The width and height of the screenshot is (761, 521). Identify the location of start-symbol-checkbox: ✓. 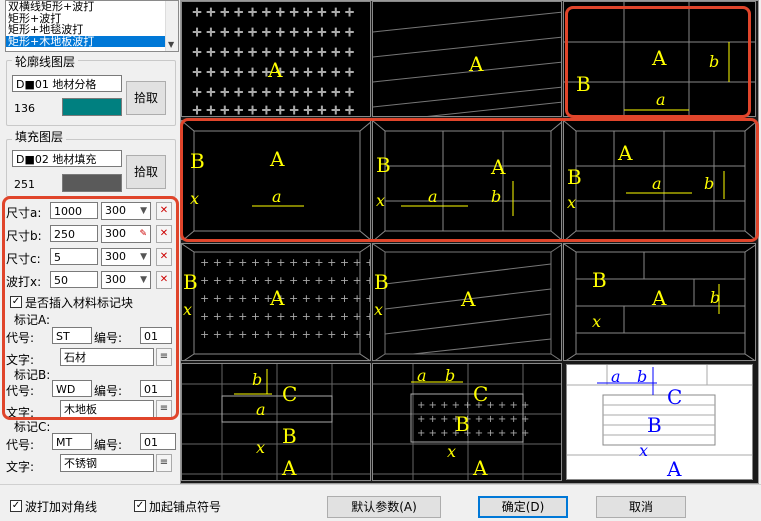
(140, 506).